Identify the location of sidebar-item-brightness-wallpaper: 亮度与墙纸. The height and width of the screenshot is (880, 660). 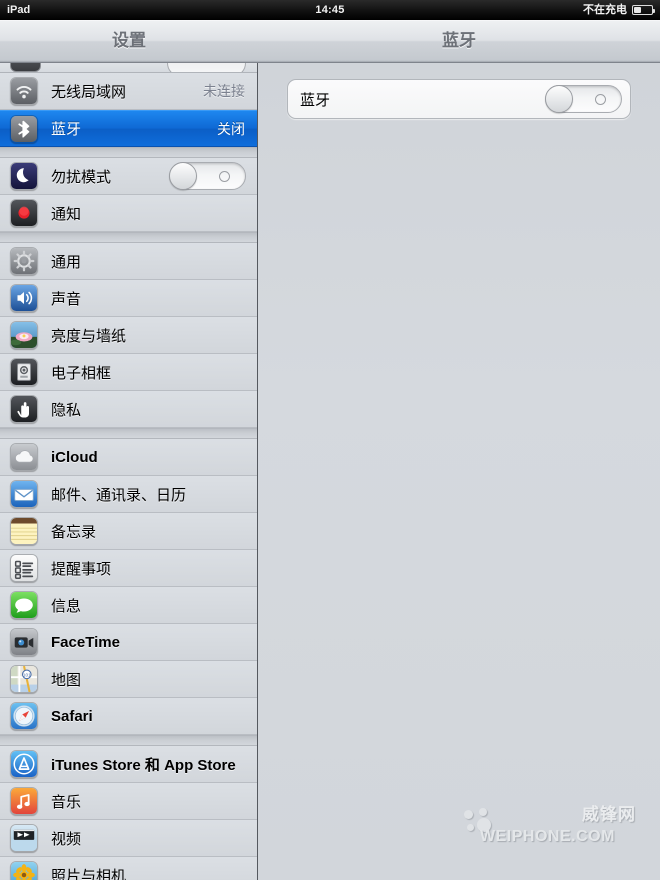
(128, 335).